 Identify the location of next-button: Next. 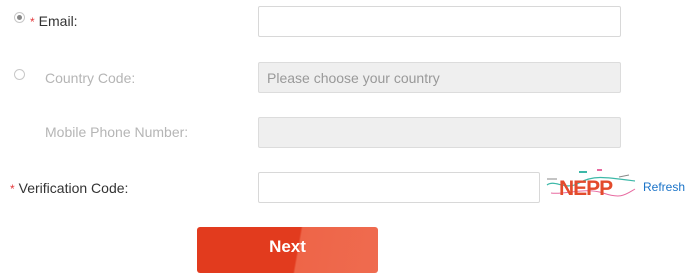
(287, 250).